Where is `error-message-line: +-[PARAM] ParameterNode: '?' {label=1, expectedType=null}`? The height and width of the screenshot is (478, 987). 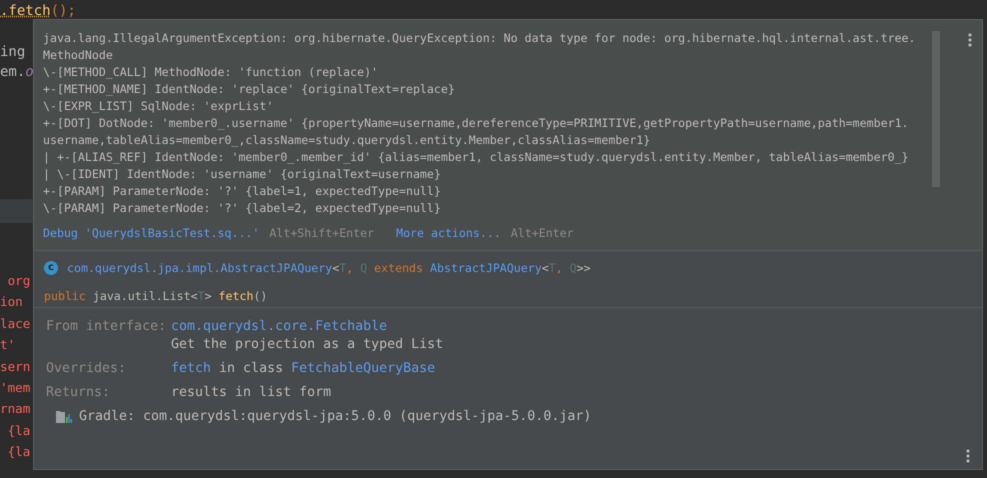
error-message-line: +-[PARAM] ParameterNode: '?' {label=1, expectedType=null} is located at coordinates (242, 191).